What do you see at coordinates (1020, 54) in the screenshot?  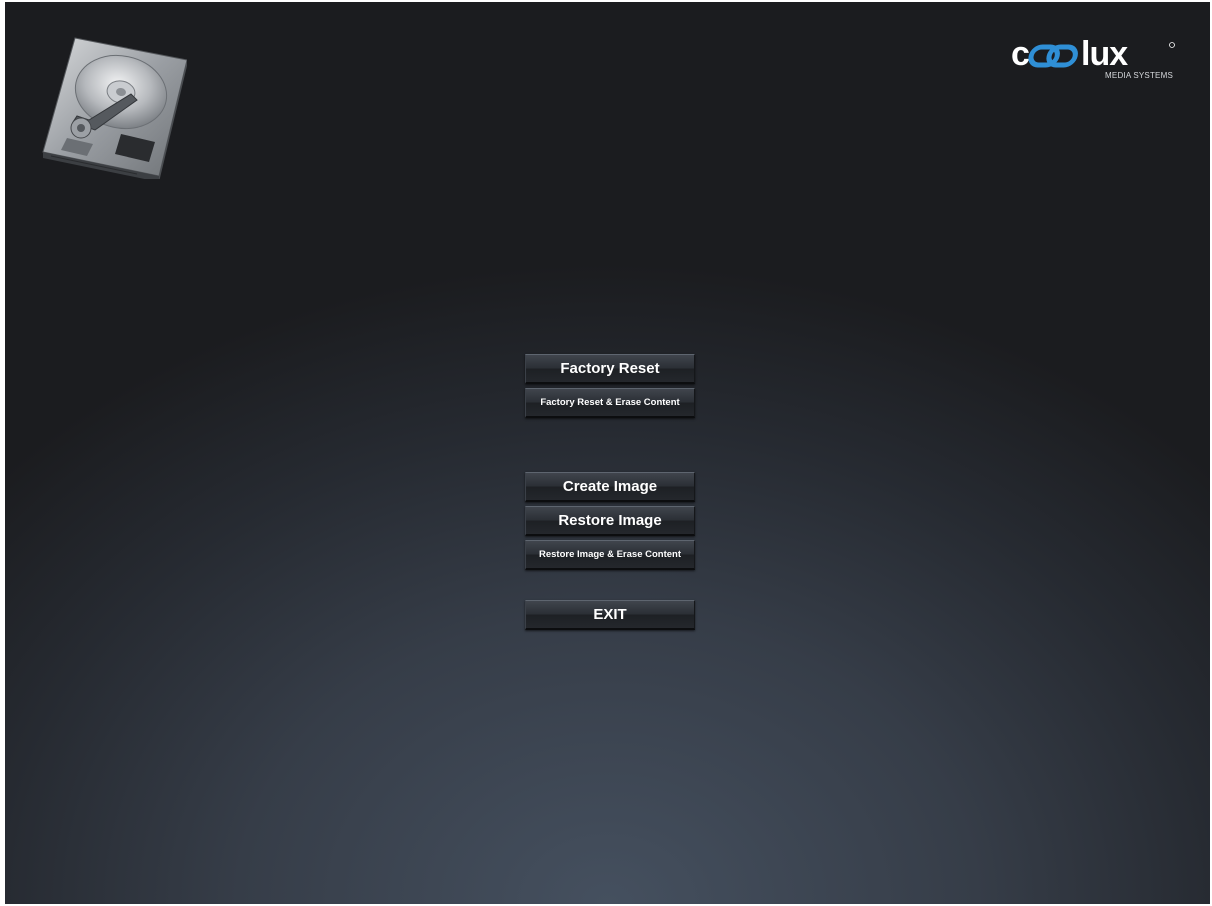 I see `svg-text: c` at bounding box center [1020, 54].